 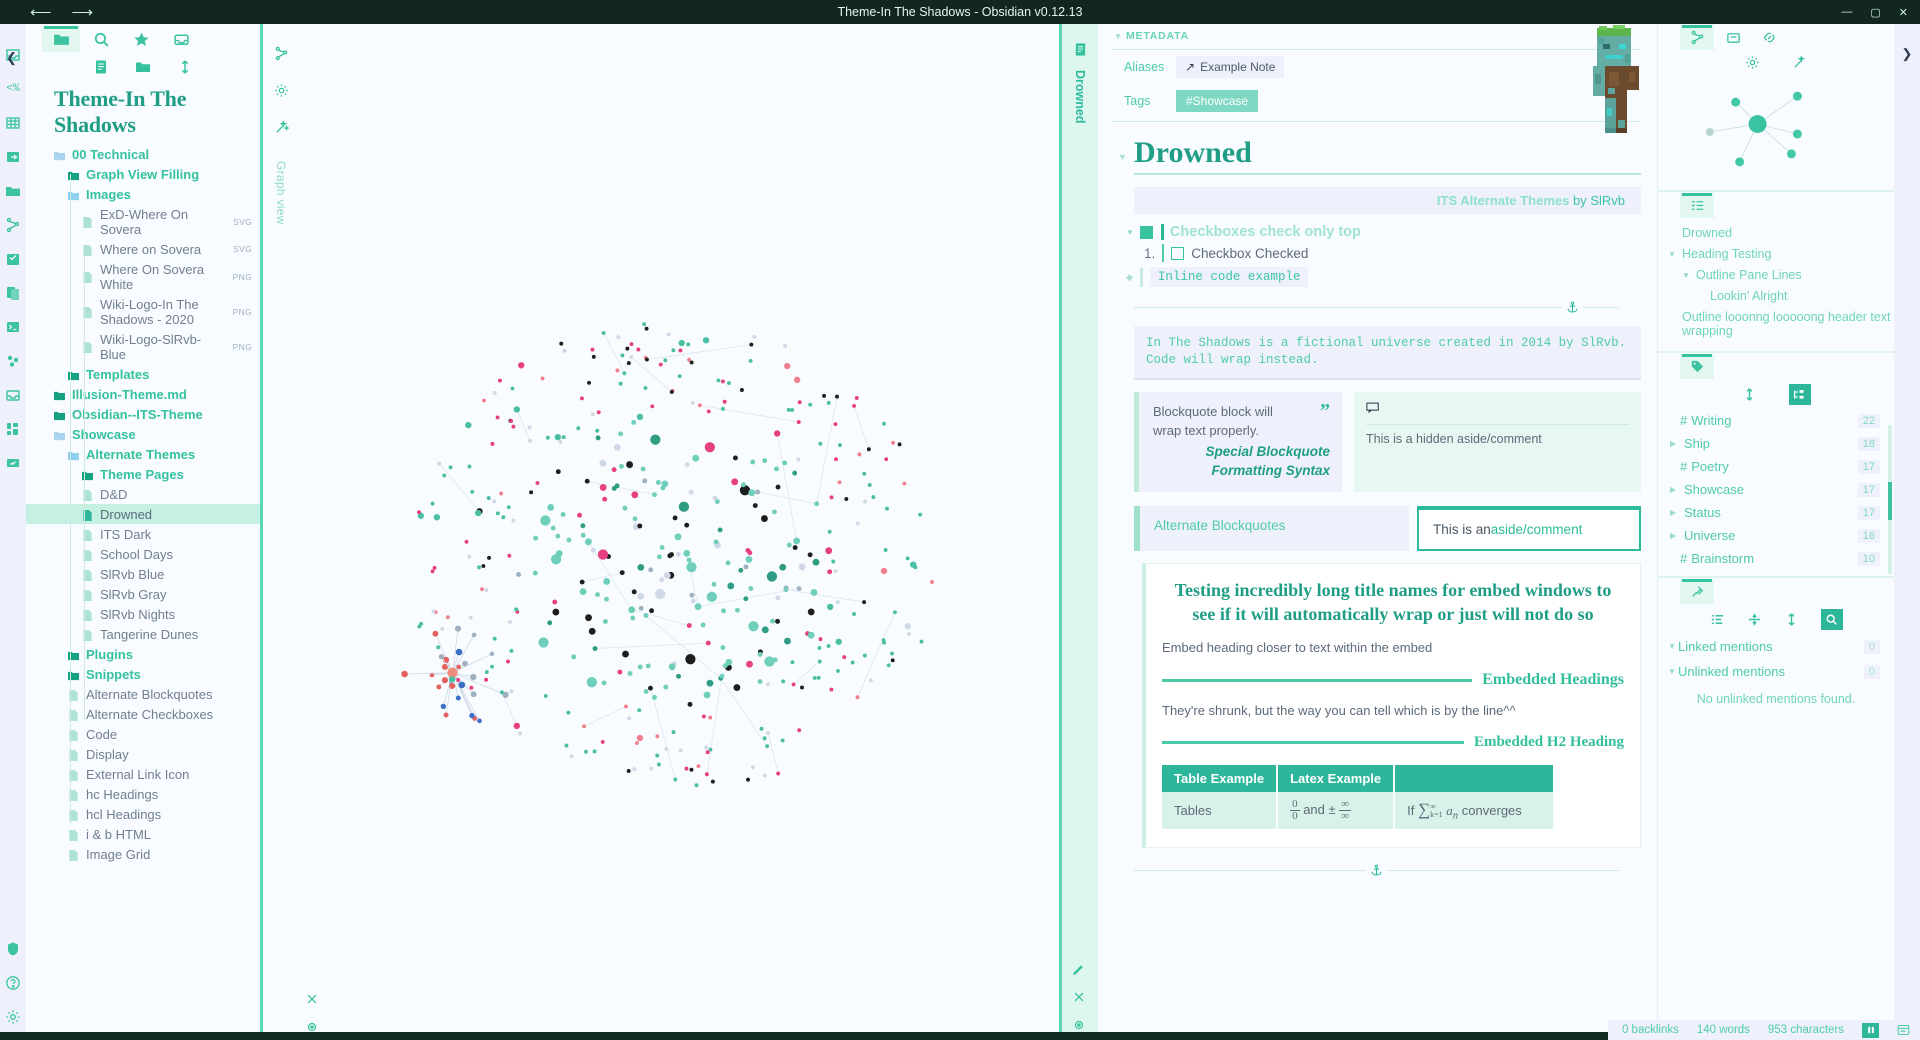 I want to click on tree-file: School Days, so click(x=143, y=554).